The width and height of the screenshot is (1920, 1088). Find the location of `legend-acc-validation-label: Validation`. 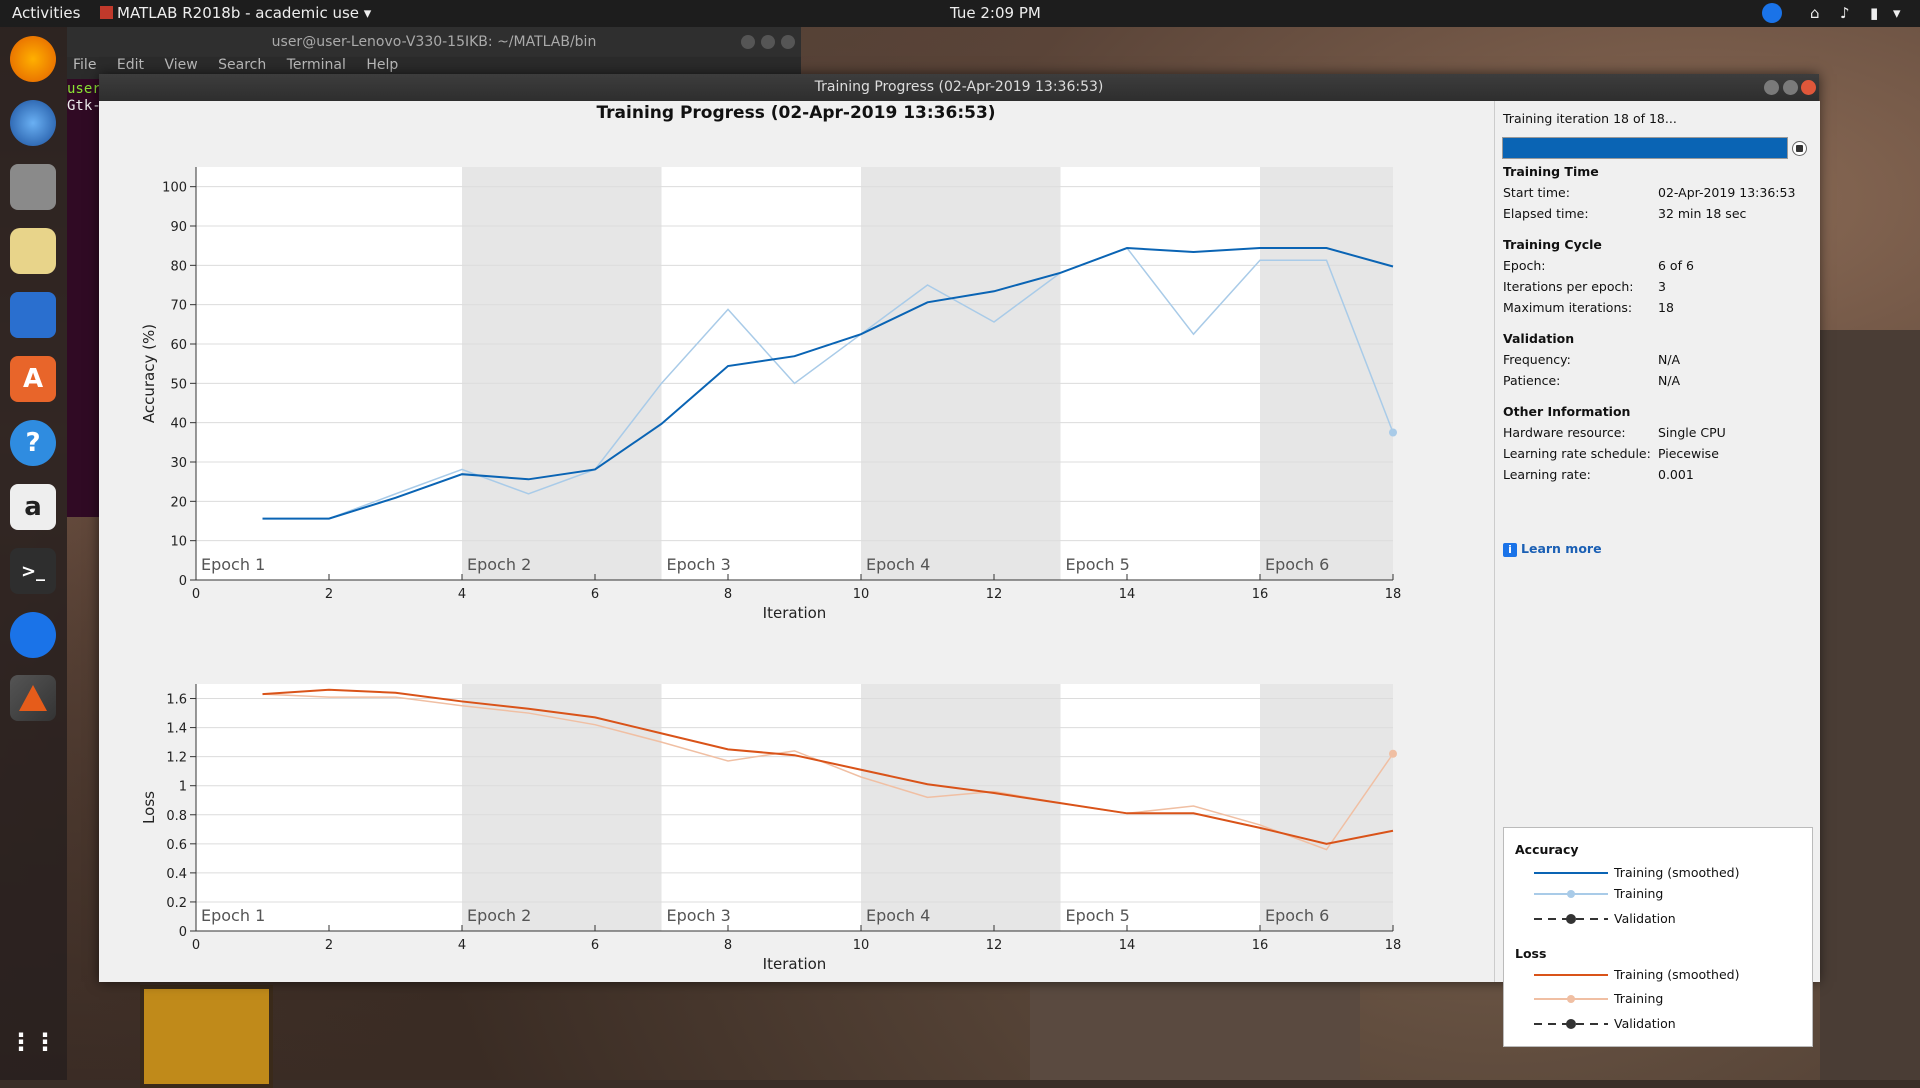

legend-acc-validation-label: Validation is located at coordinates (1645, 918).